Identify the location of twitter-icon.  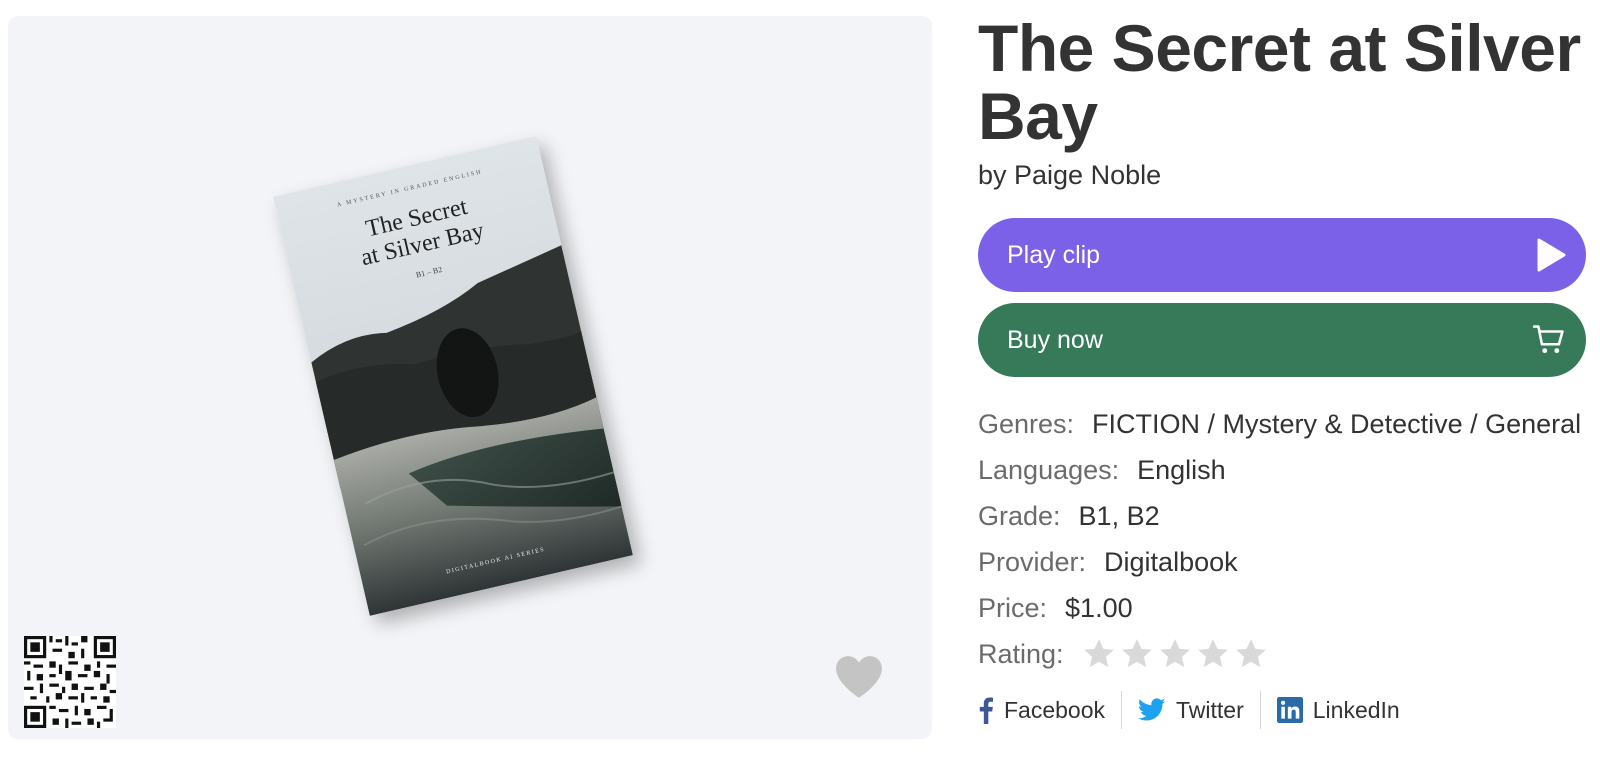
(1152, 709).